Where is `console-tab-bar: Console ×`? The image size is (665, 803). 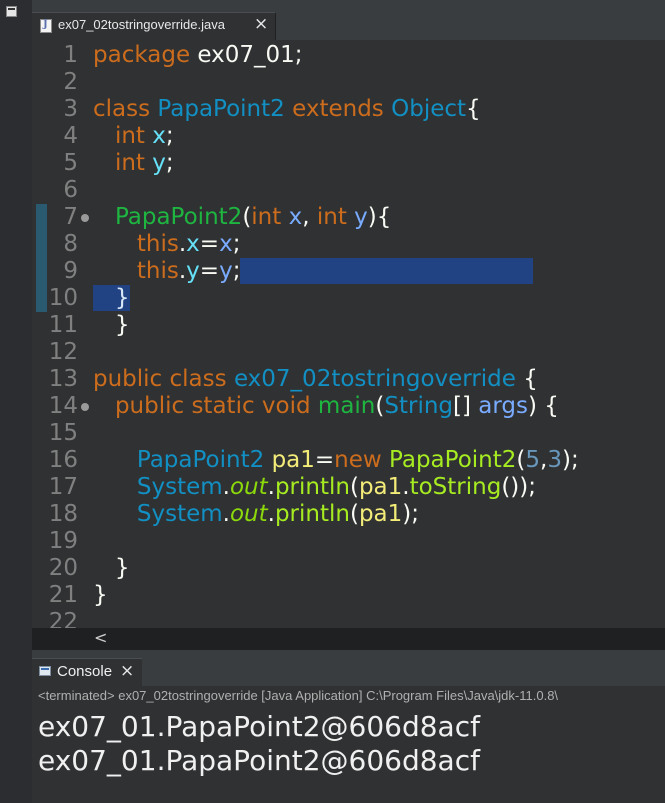 console-tab-bar: Console × is located at coordinates (348, 668).